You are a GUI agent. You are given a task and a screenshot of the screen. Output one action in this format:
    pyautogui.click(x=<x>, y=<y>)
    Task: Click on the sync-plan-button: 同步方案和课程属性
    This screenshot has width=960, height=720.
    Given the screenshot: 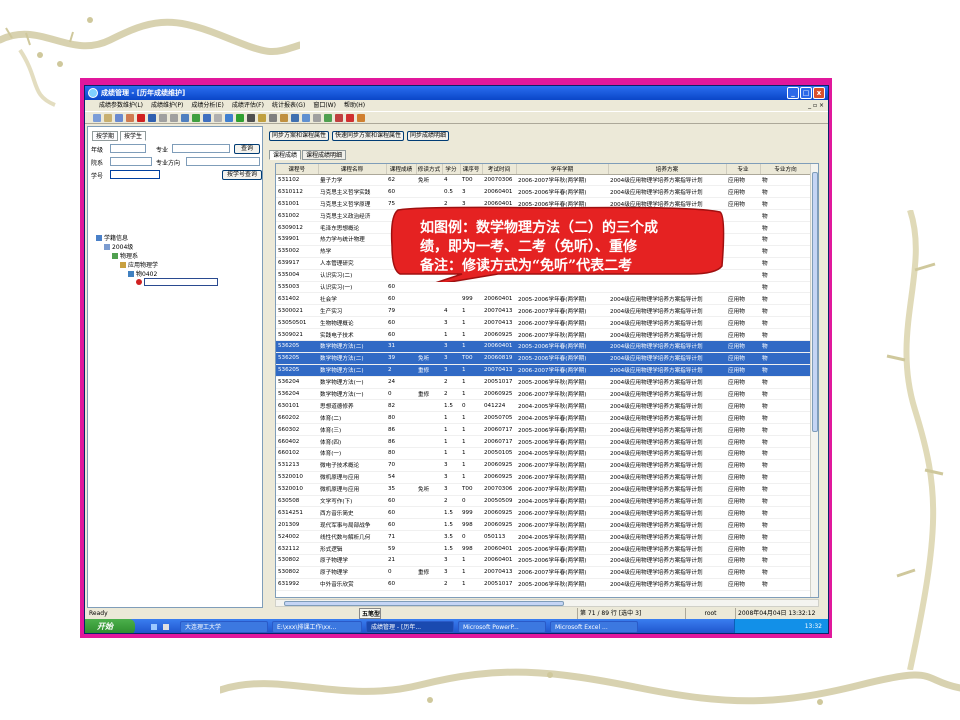 What is the action you would take?
    pyautogui.click(x=299, y=136)
    